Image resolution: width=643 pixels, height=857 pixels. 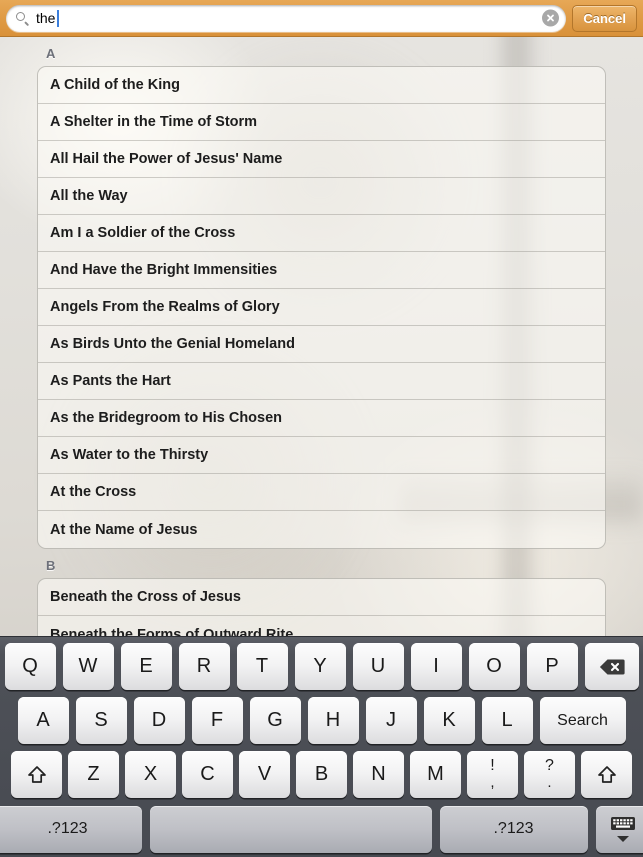 What do you see at coordinates (321, 529) in the screenshot?
I see `list-item: At the Name of Jesus` at bounding box center [321, 529].